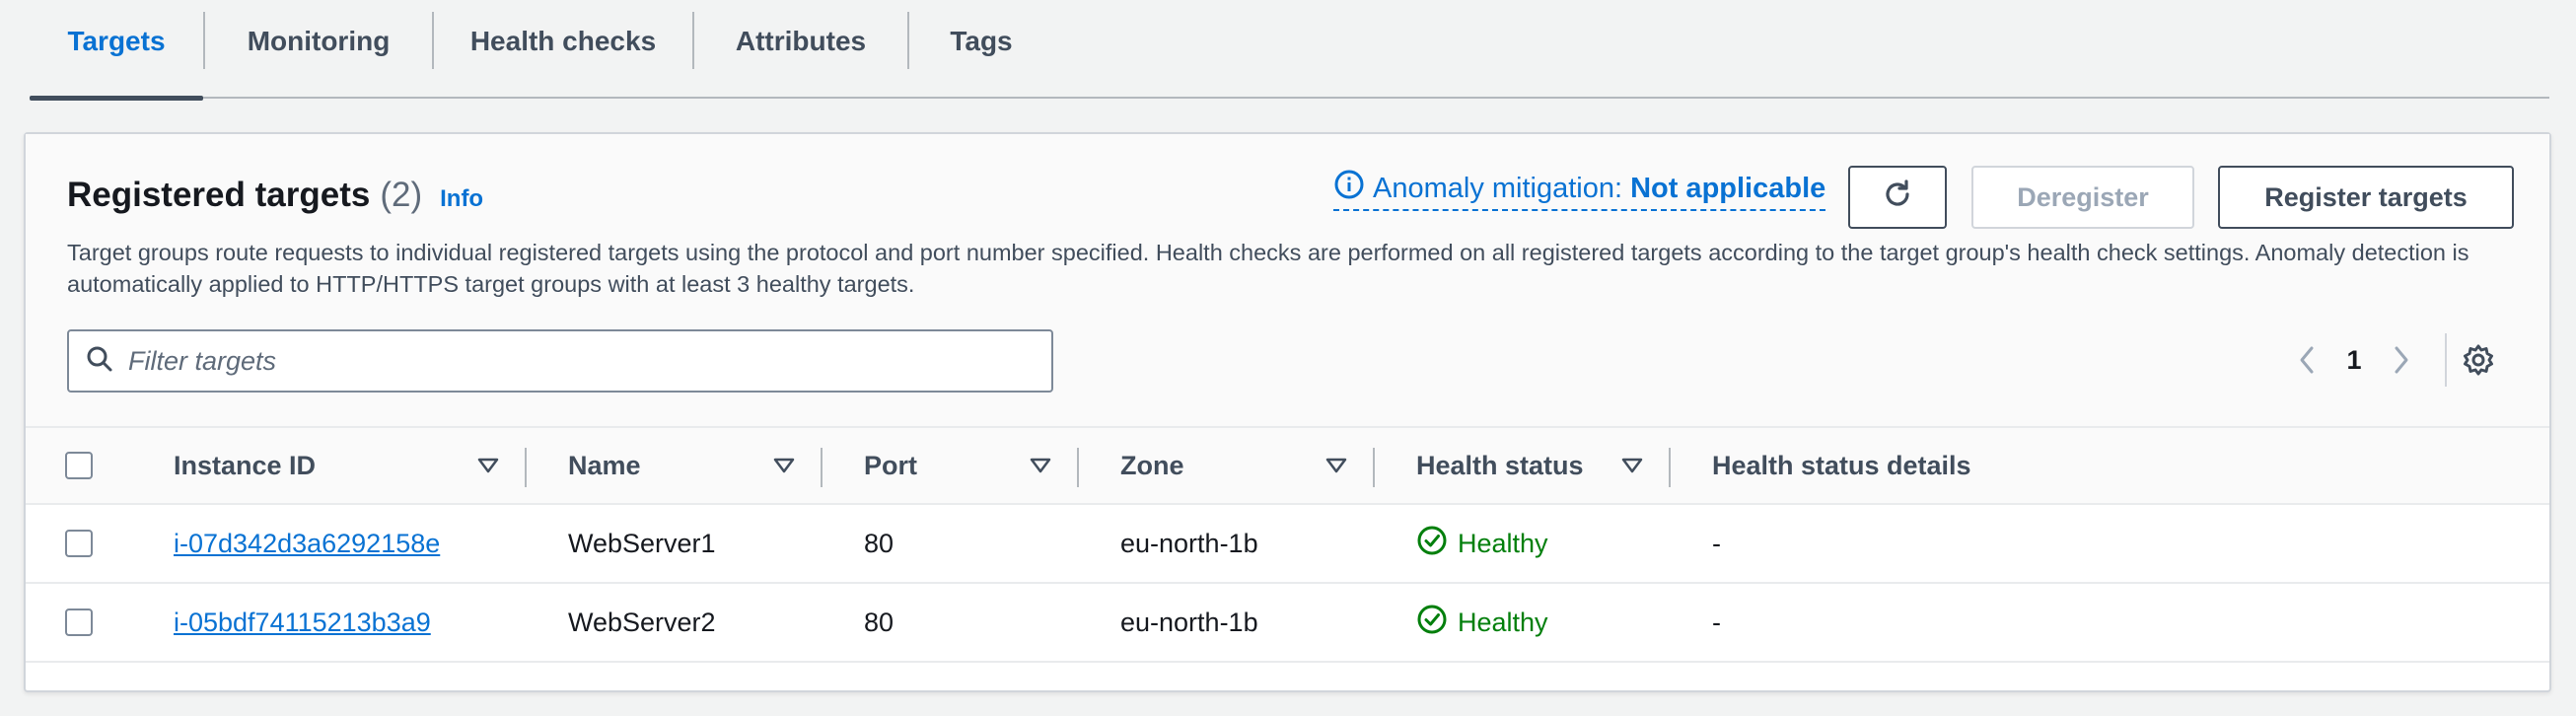 This screenshot has width=2576, height=716. I want to click on info-circle-icon, so click(1349, 188).